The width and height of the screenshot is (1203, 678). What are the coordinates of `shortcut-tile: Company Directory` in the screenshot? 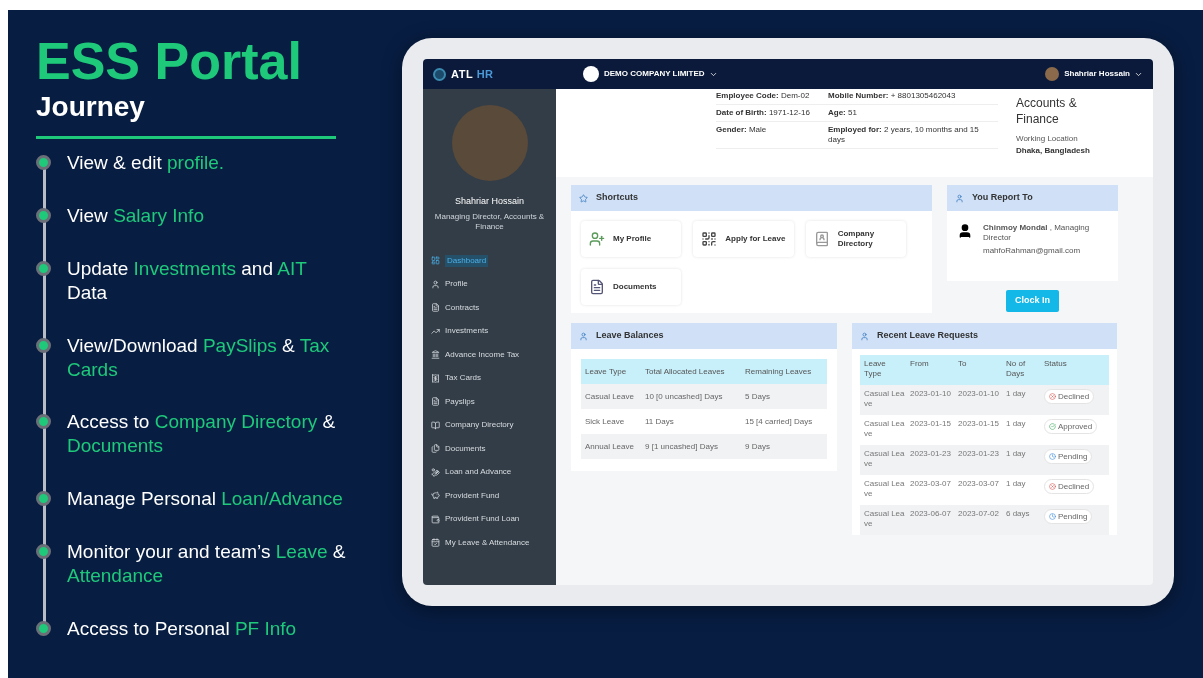 It's located at (855, 239).